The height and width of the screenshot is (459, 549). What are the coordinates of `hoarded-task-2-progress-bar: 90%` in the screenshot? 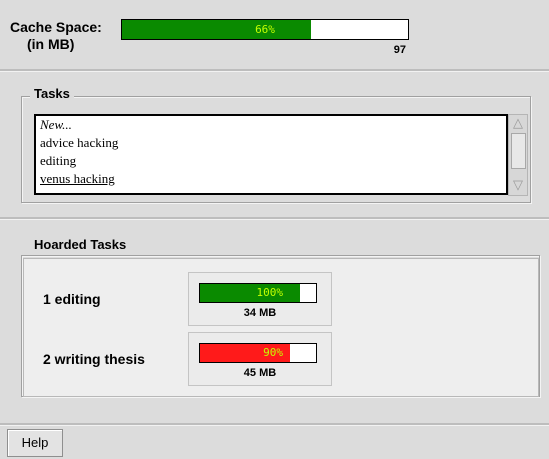 It's located at (258, 353).